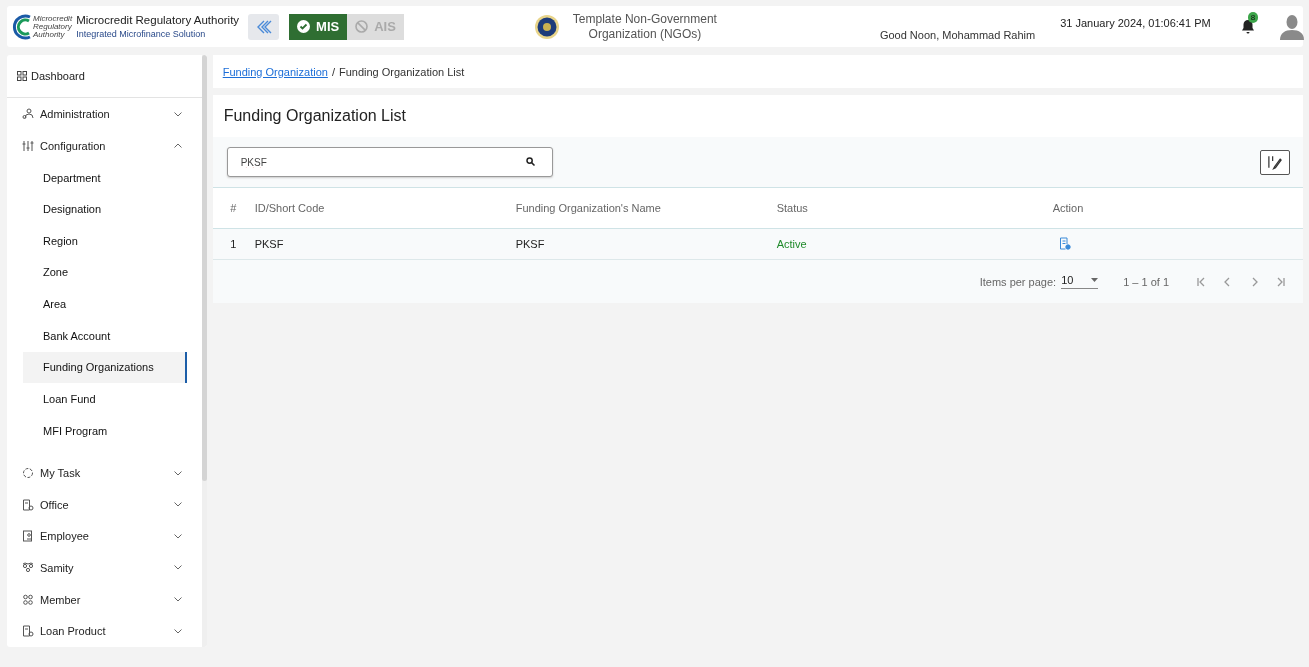 This screenshot has width=1309, height=667. Describe the element at coordinates (104, 114) in the screenshot. I see `menu-group: Administration` at that location.